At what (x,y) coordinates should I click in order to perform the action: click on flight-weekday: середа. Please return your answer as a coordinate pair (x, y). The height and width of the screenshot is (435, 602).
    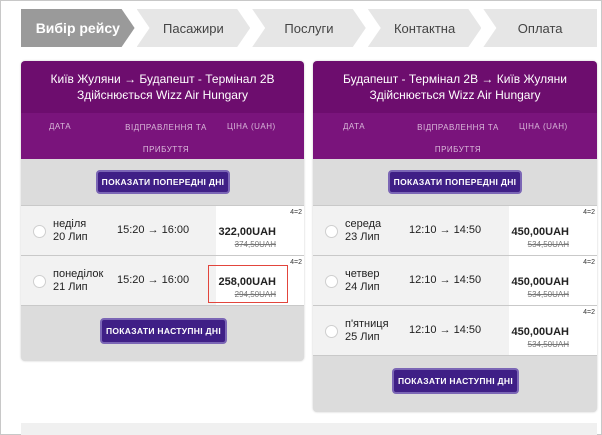
    Looking at the image, I should click on (363, 224).